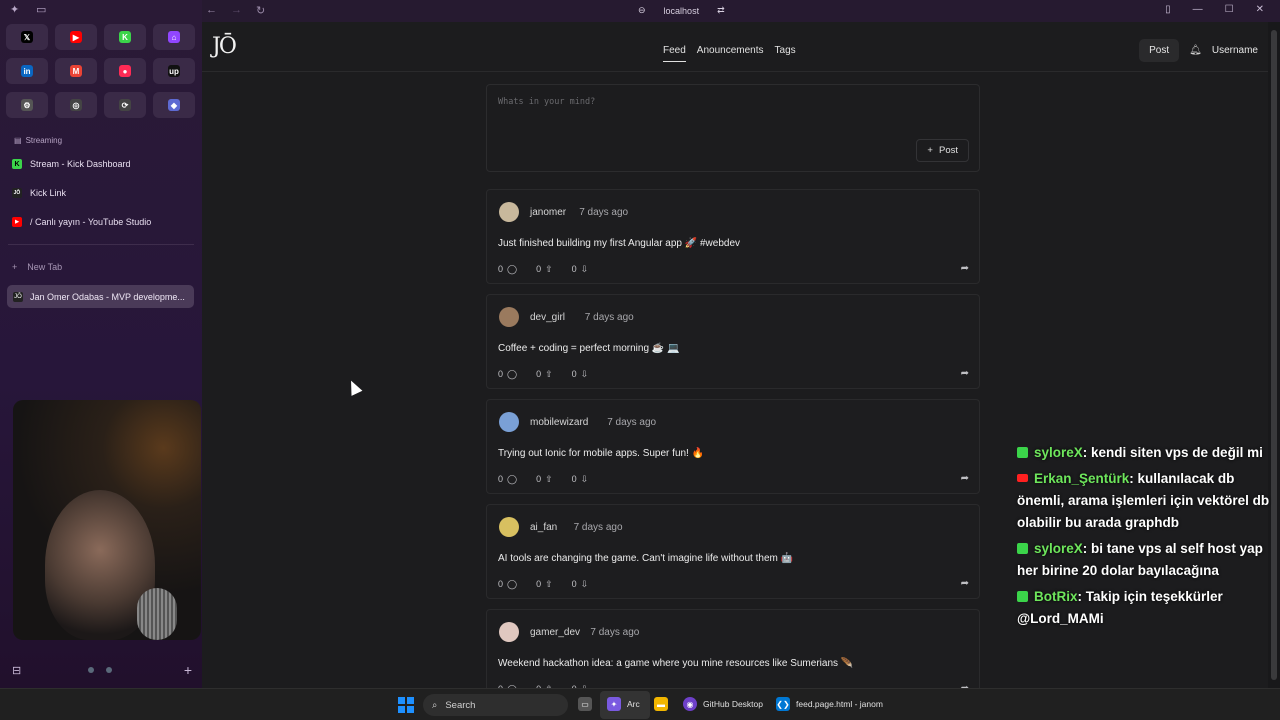 The image size is (1280, 720). I want to click on taskbar-search: ⌕ Search, so click(495, 705).